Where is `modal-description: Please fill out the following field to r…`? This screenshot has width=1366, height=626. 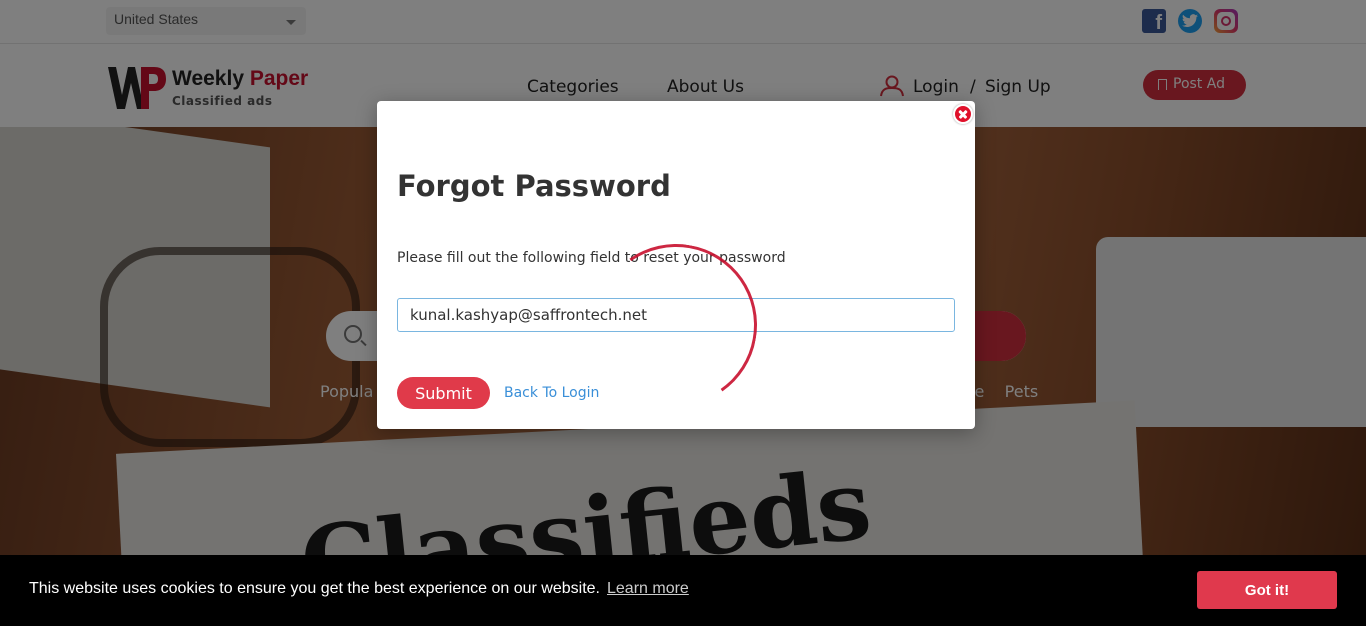 modal-description: Please fill out the following field to r… is located at coordinates (591, 258).